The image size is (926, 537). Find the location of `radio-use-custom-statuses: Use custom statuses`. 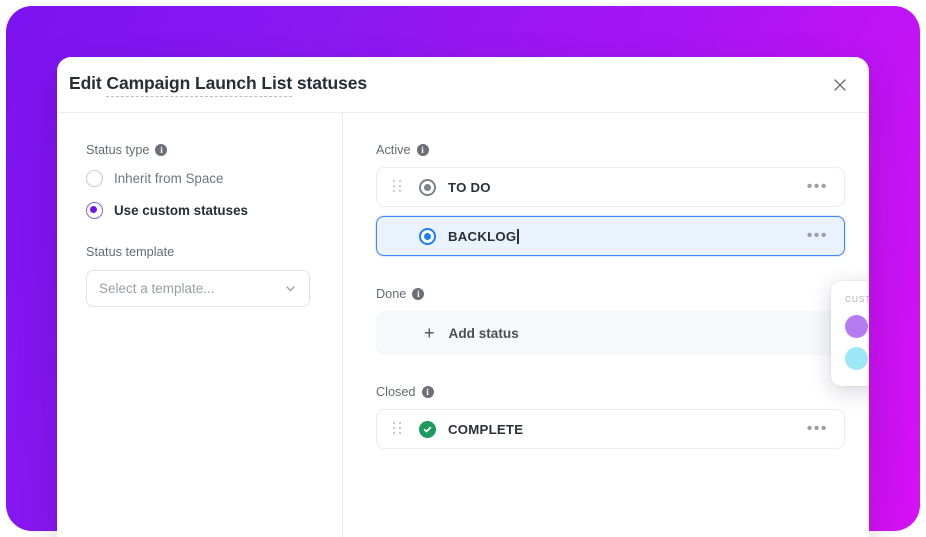

radio-use-custom-statuses: Use custom statuses is located at coordinates (214, 210).